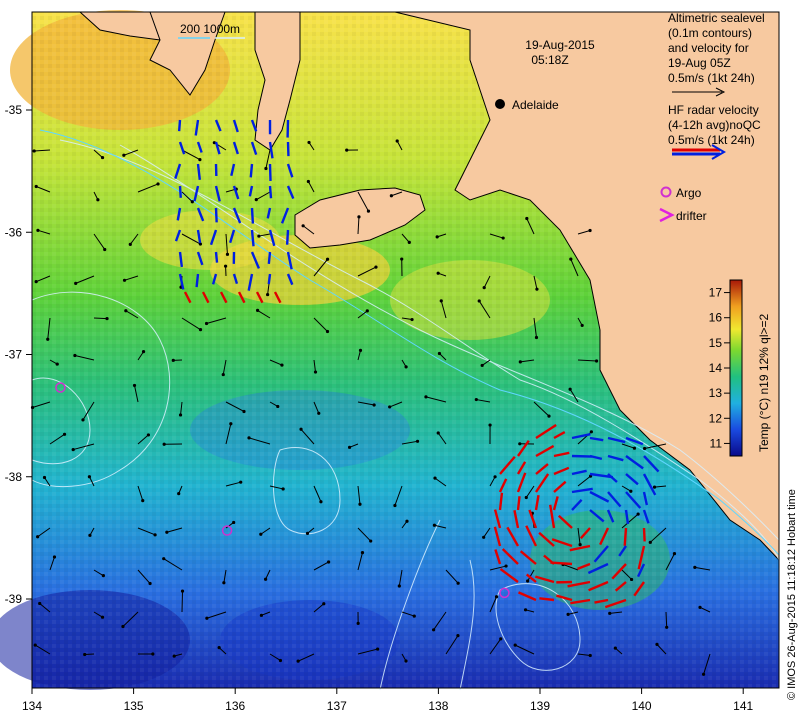 This screenshot has width=800, height=720. Describe the element at coordinates (14, 355) in the screenshot. I see `y-tick-label: -37` at that location.